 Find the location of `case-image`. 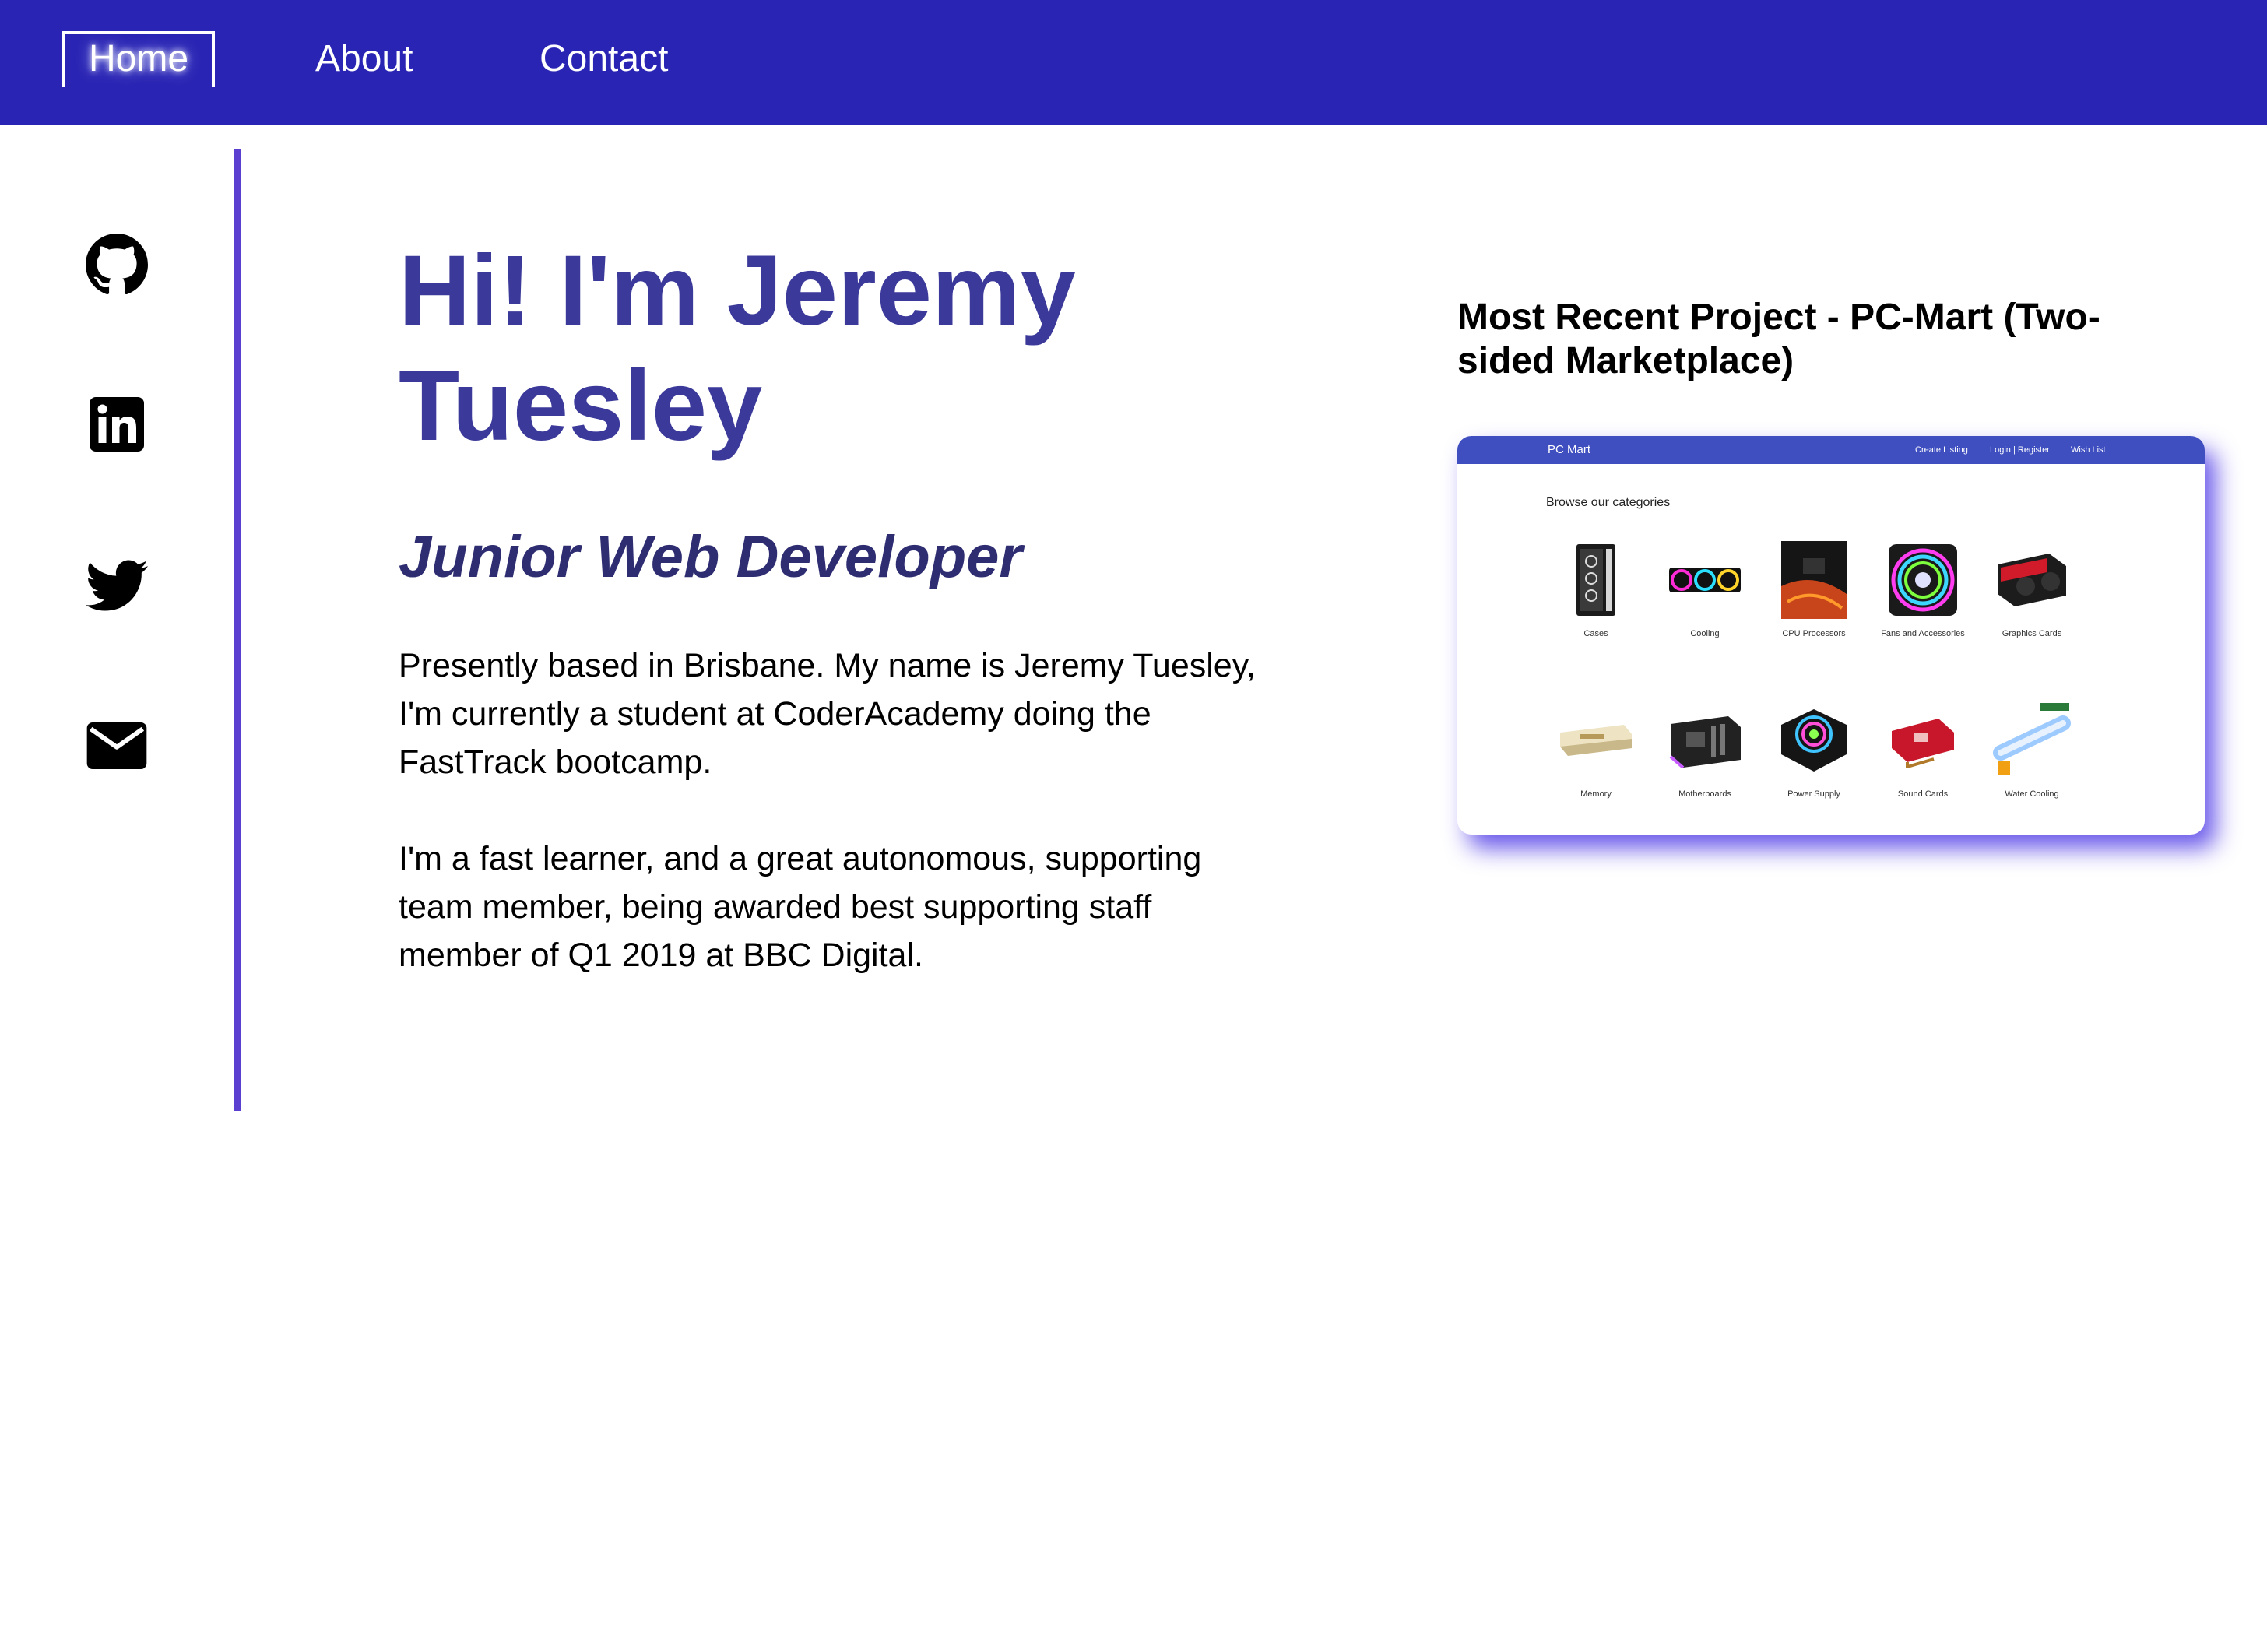

case-image is located at coordinates (1596, 580).